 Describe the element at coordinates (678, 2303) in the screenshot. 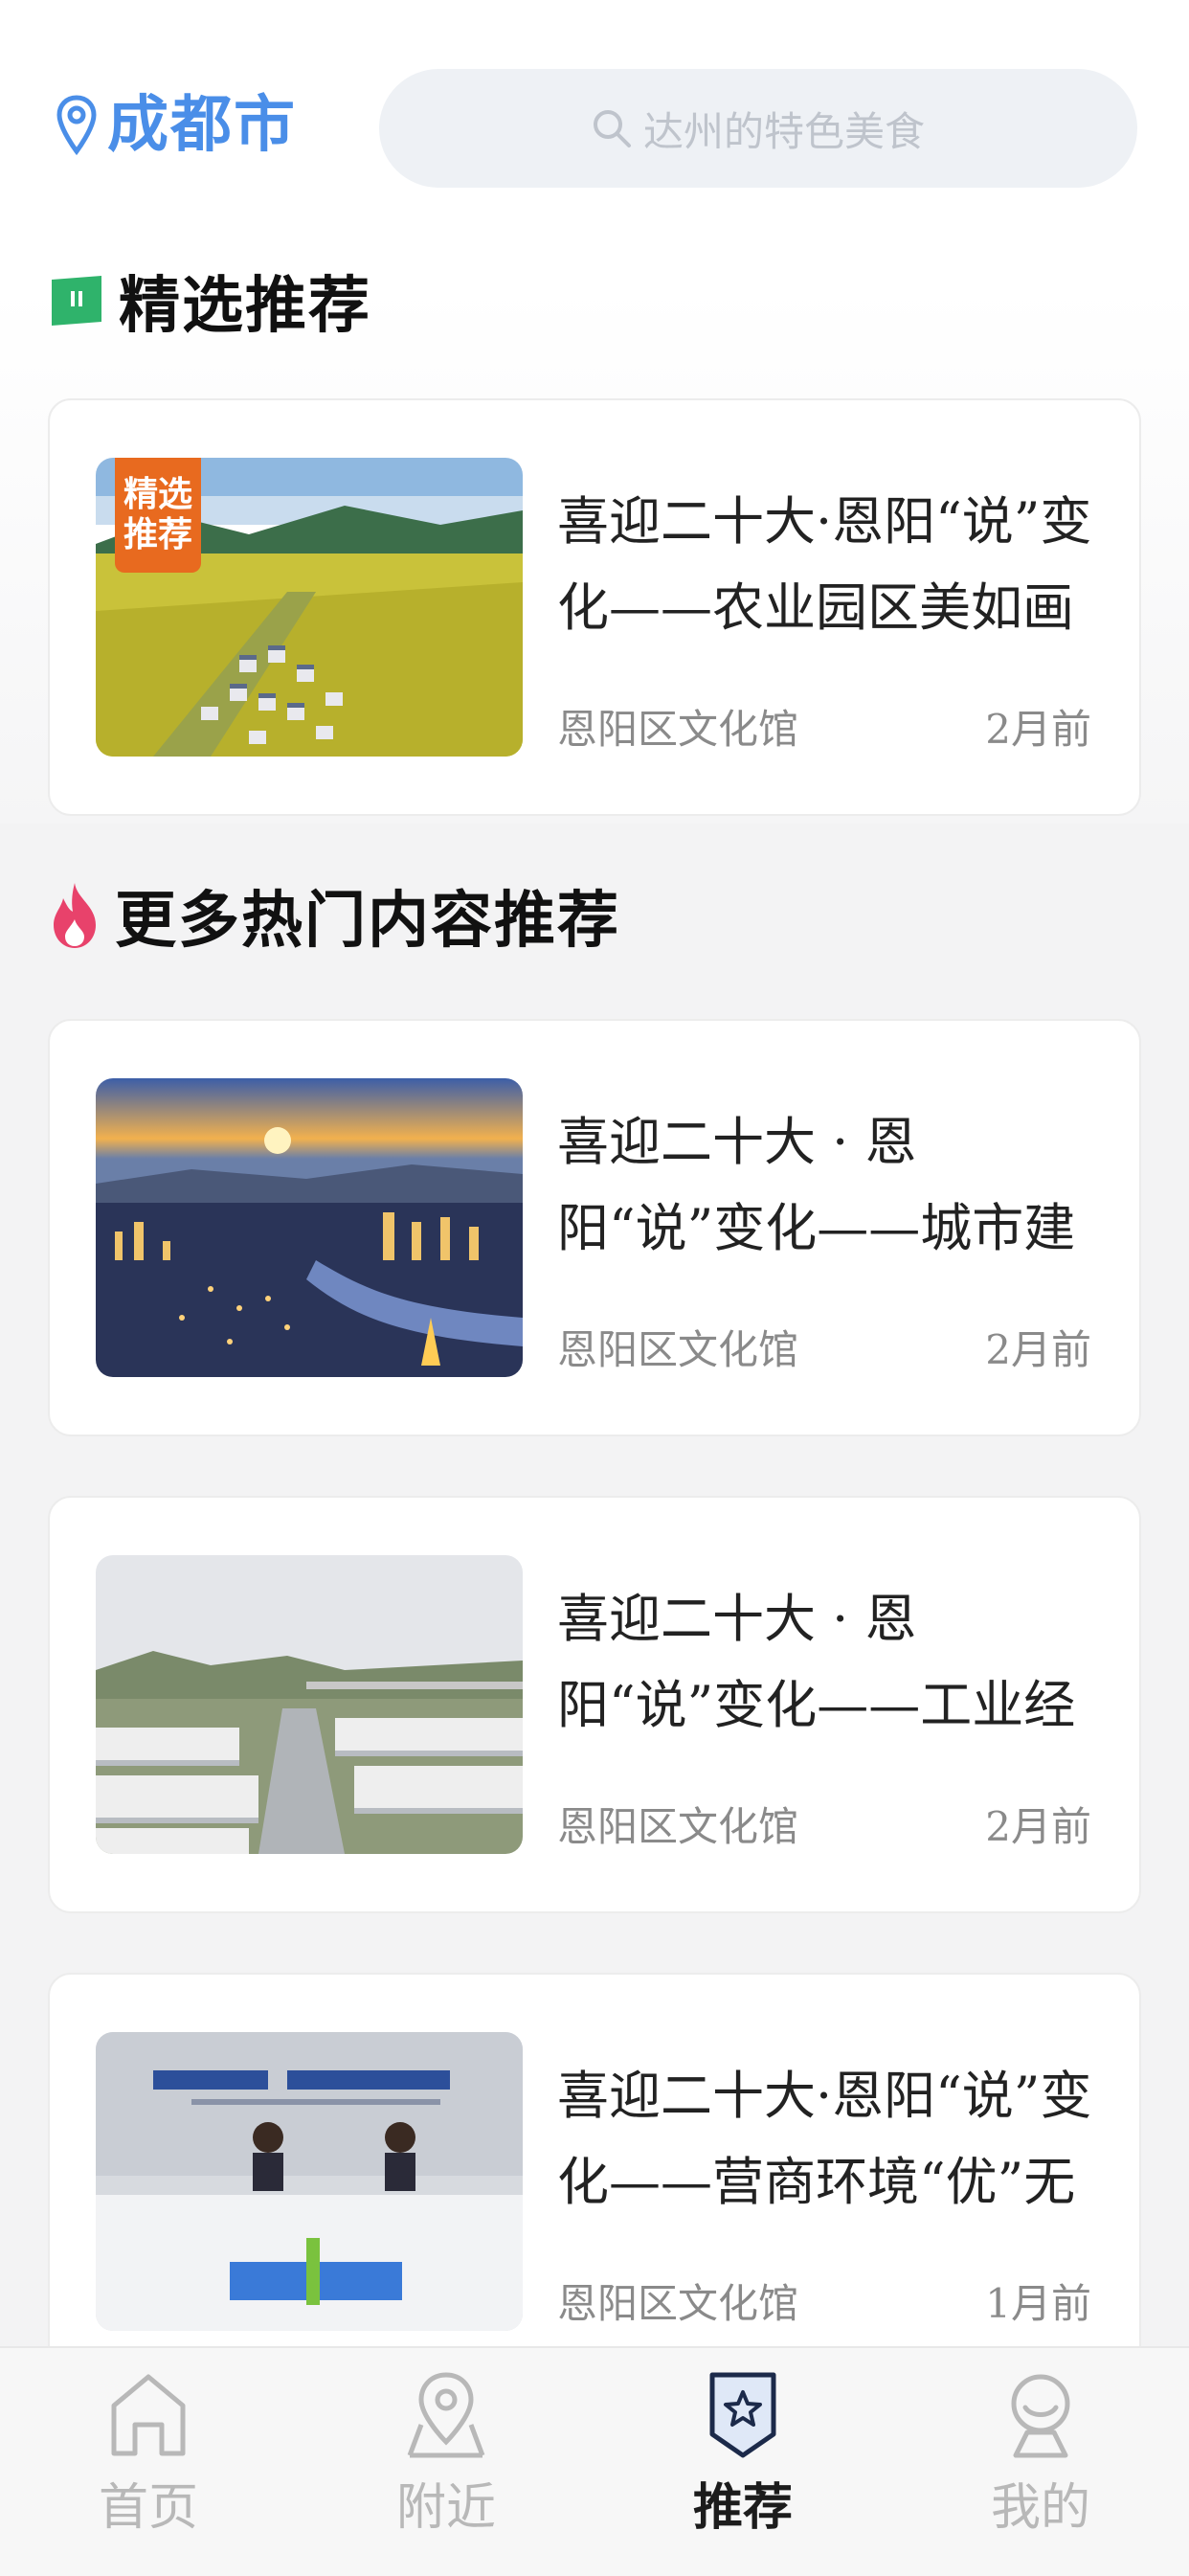

I see `hot-source-3: 恩阳区文化馆` at that location.